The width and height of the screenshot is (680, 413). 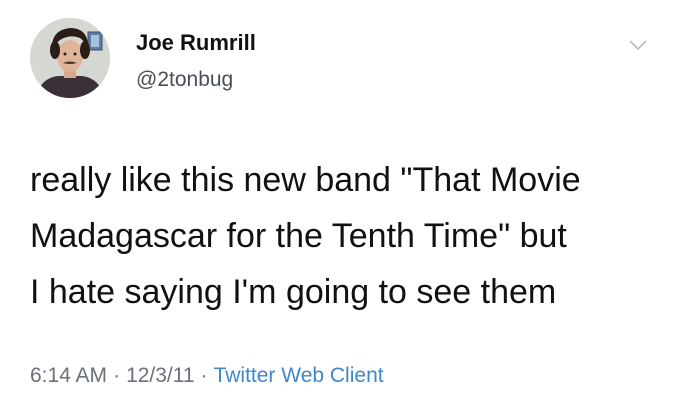 What do you see at coordinates (184, 80) in the screenshot?
I see `author-handle: @2tonbug` at bounding box center [184, 80].